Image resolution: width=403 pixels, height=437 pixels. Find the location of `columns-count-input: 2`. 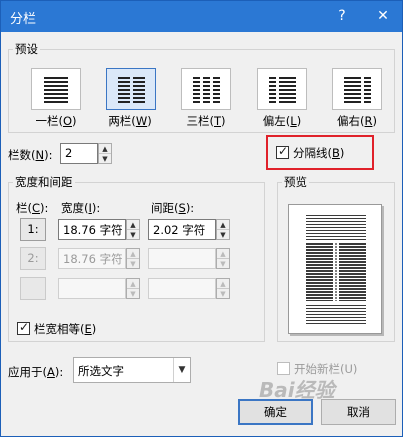

columns-count-input: 2 is located at coordinates (79, 153).